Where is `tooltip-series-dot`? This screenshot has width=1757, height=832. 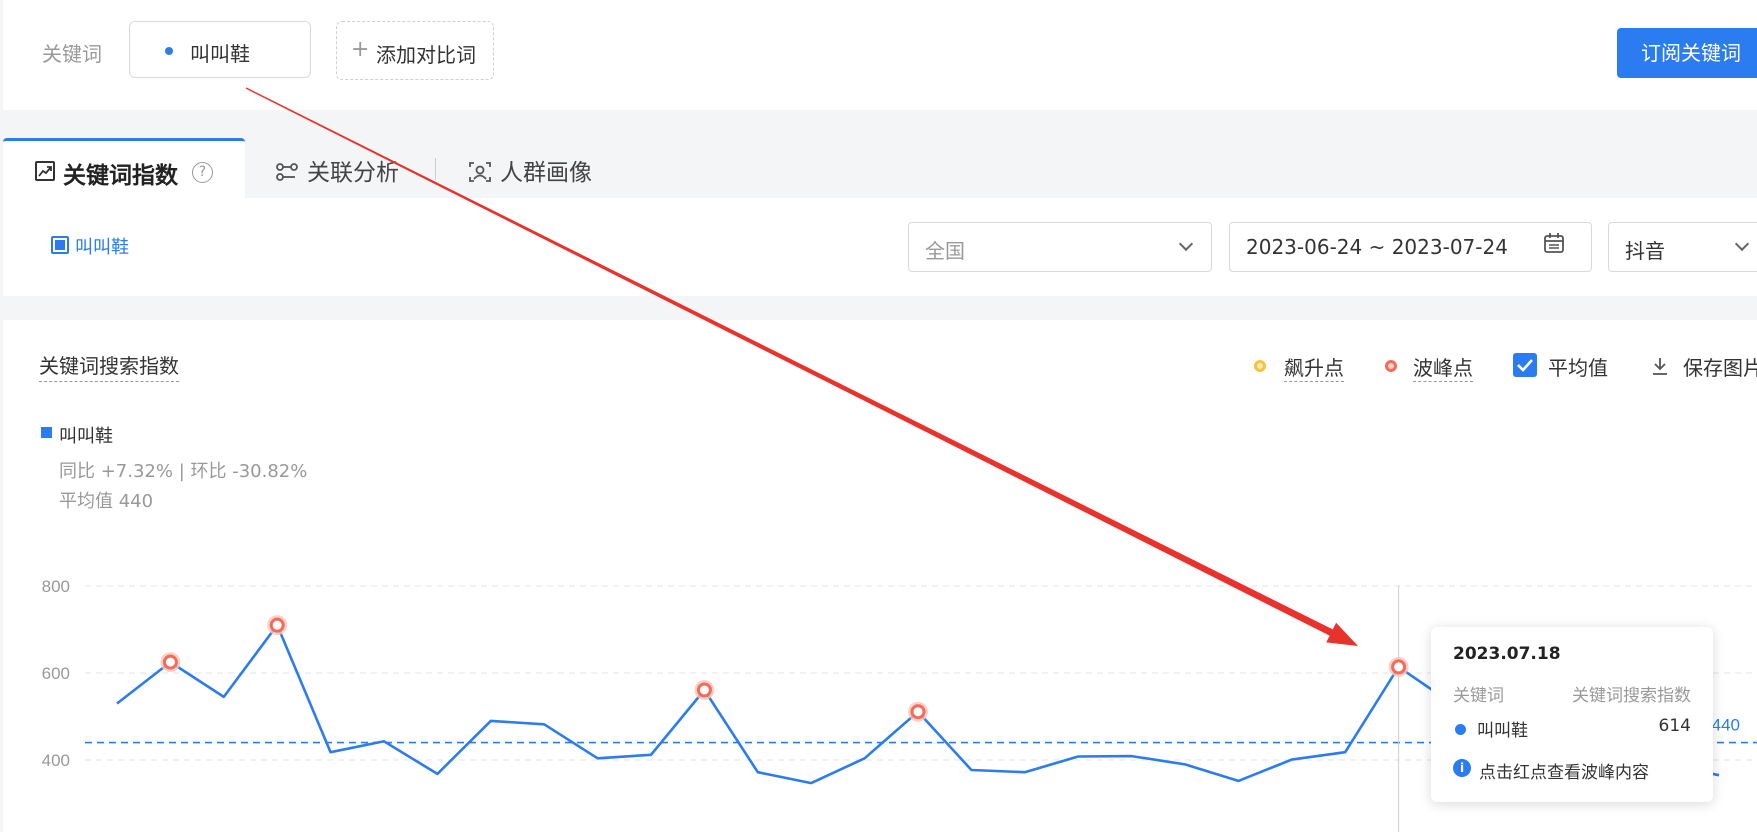
tooltip-series-dot is located at coordinates (1460, 729).